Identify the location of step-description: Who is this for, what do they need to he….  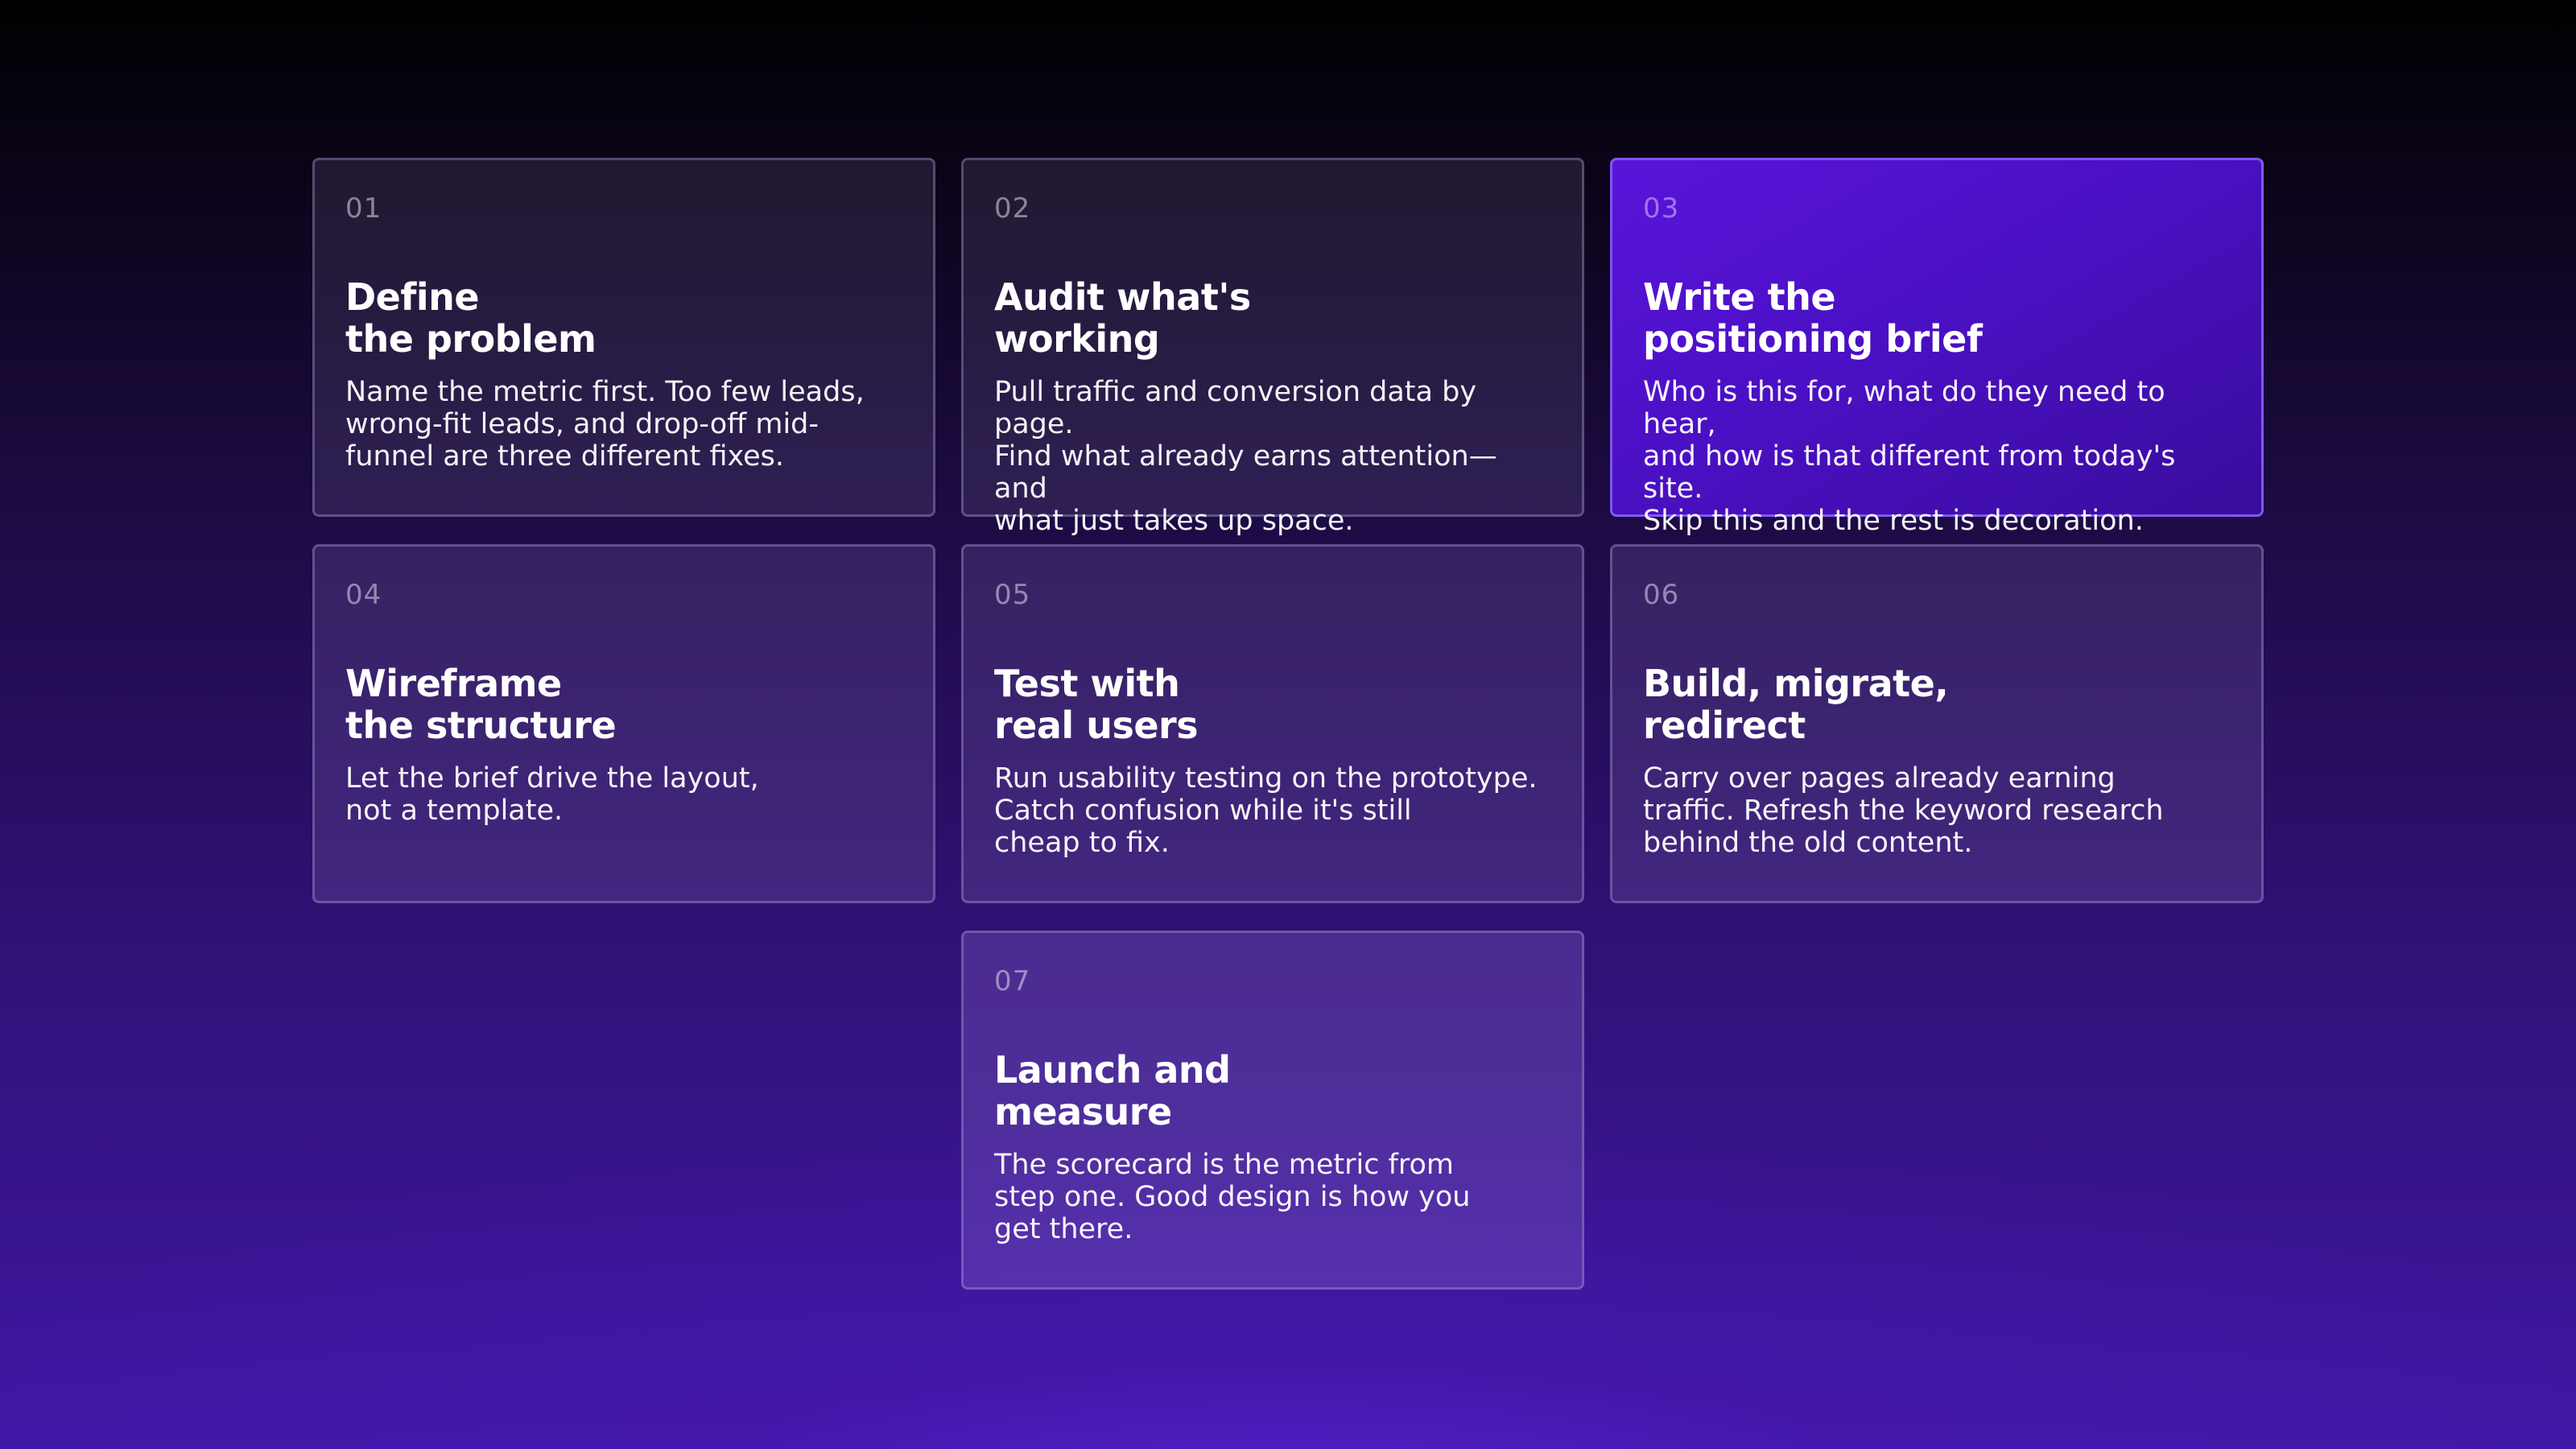
(1909, 456).